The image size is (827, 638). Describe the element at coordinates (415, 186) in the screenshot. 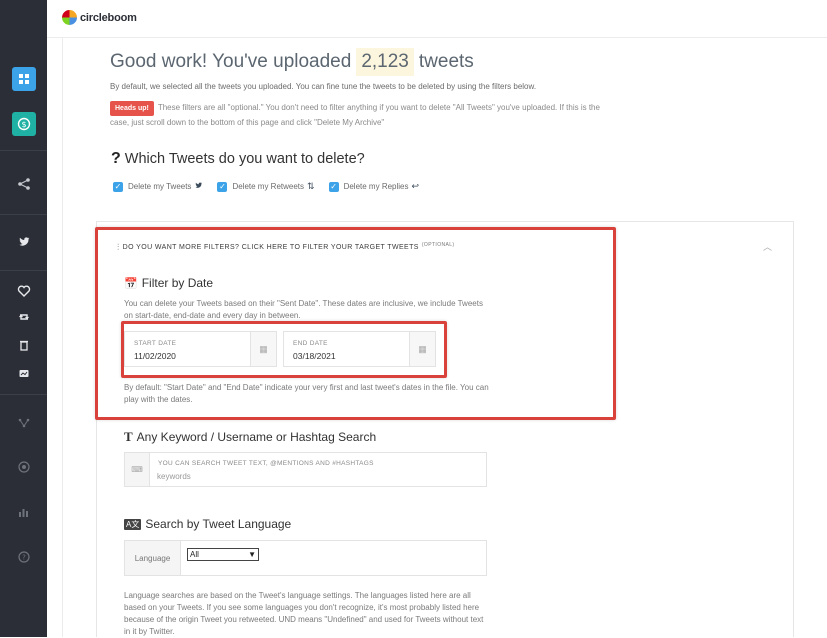

I see `reply-icon: ↩` at that location.